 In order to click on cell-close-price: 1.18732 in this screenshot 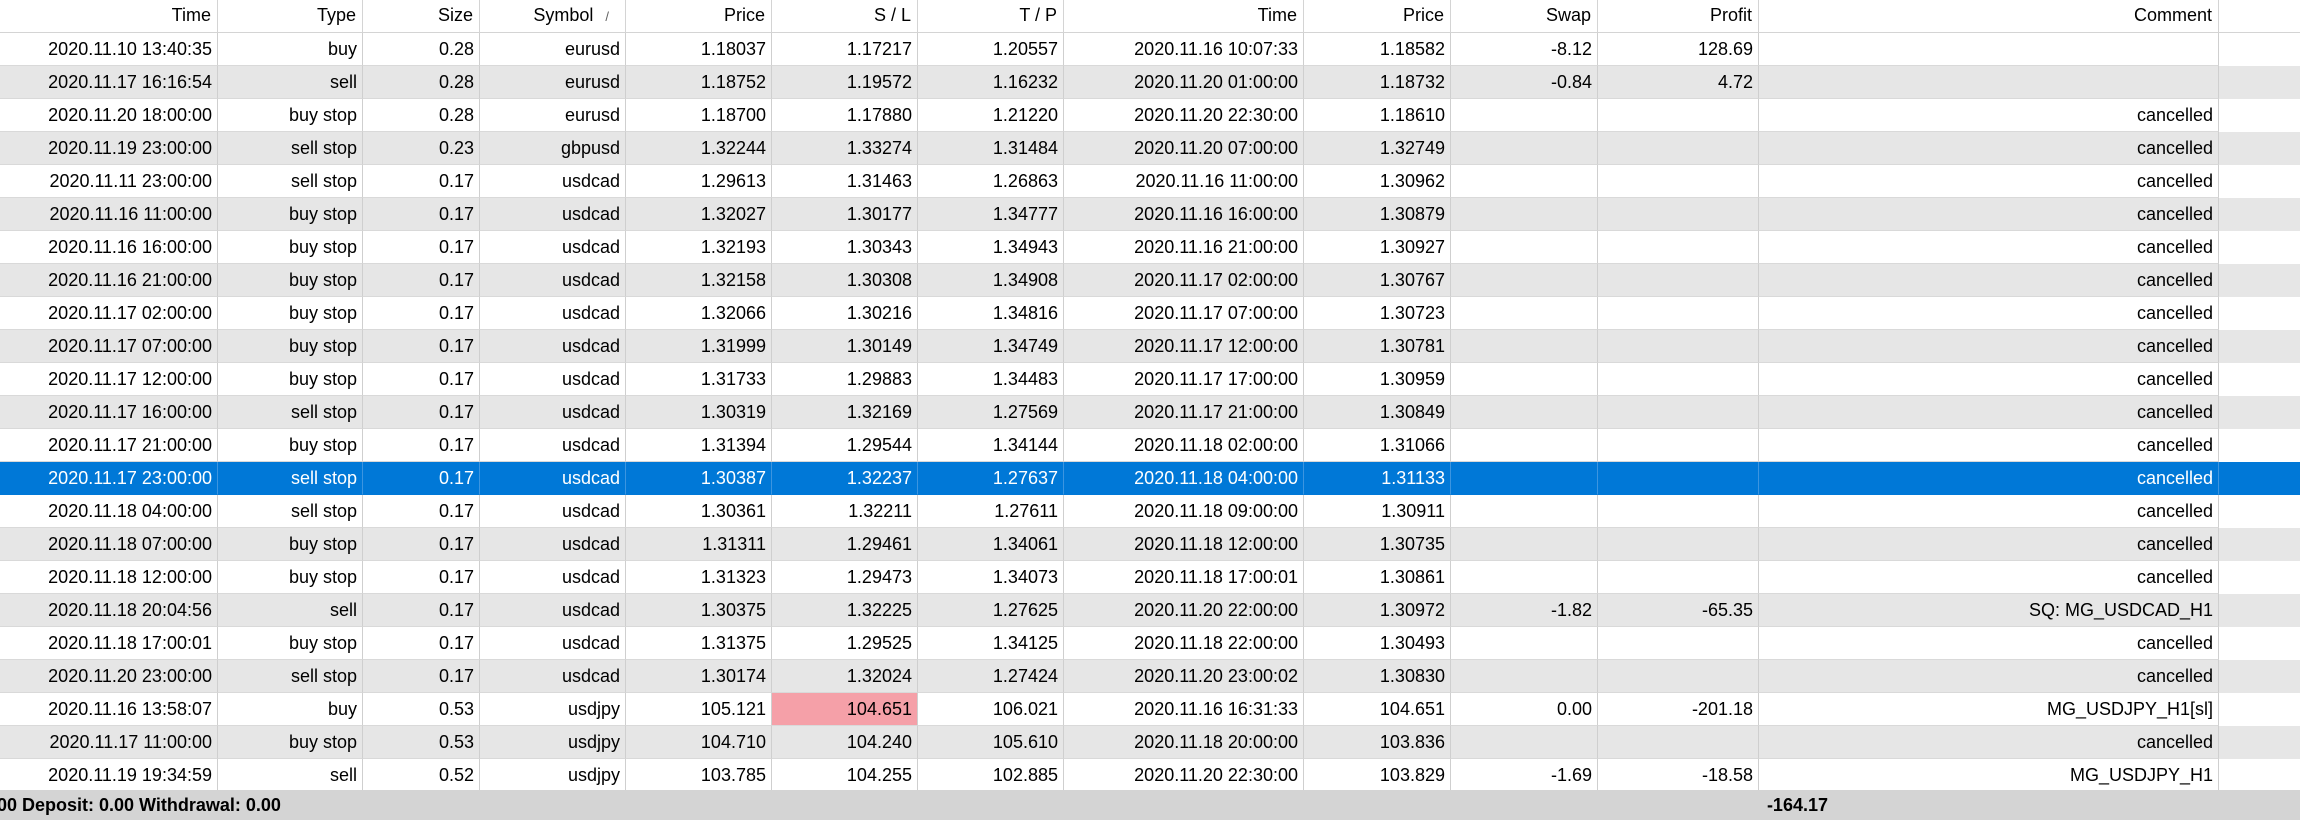, I will do `click(1377, 82)`.